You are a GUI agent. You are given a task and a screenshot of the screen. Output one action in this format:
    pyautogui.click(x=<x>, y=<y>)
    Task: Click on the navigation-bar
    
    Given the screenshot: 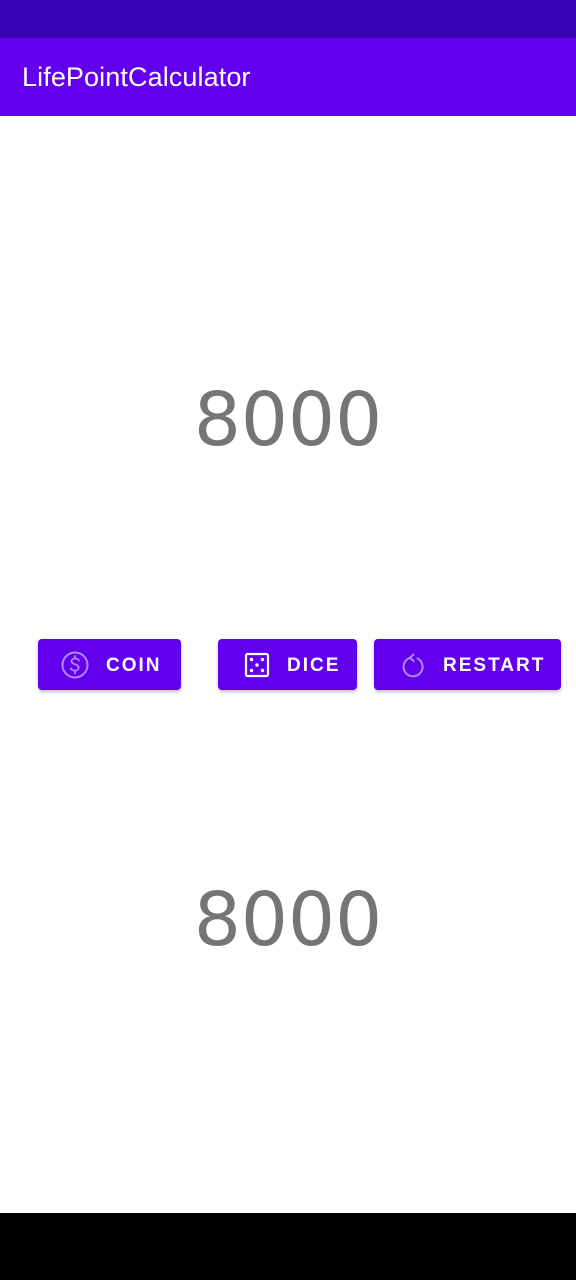 What is the action you would take?
    pyautogui.click(x=288, y=1246)
    